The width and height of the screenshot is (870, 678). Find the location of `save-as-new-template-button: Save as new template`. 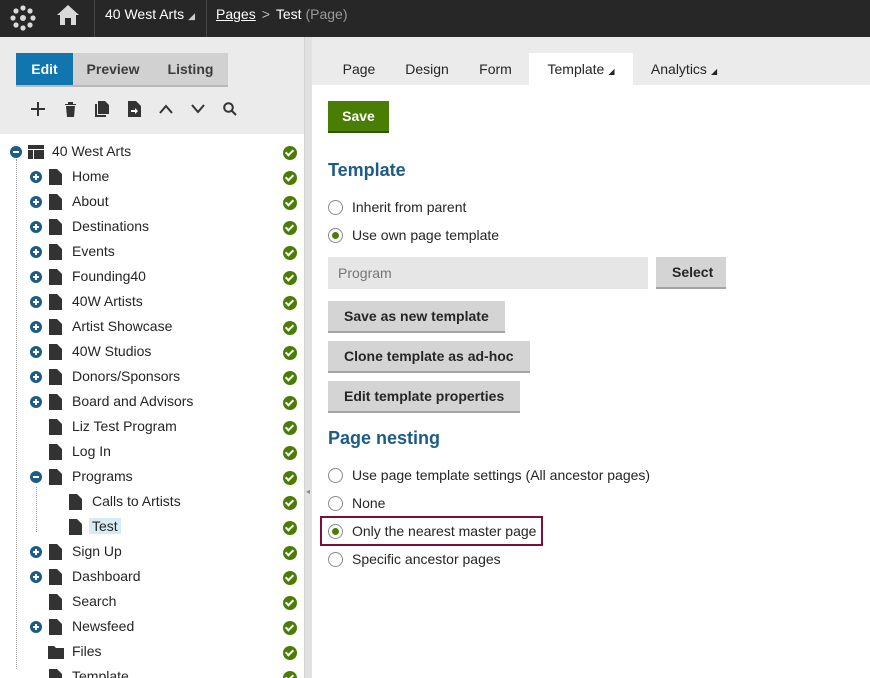

save-as-new-template-button: Save as new template is located at coordinates (416, 317).